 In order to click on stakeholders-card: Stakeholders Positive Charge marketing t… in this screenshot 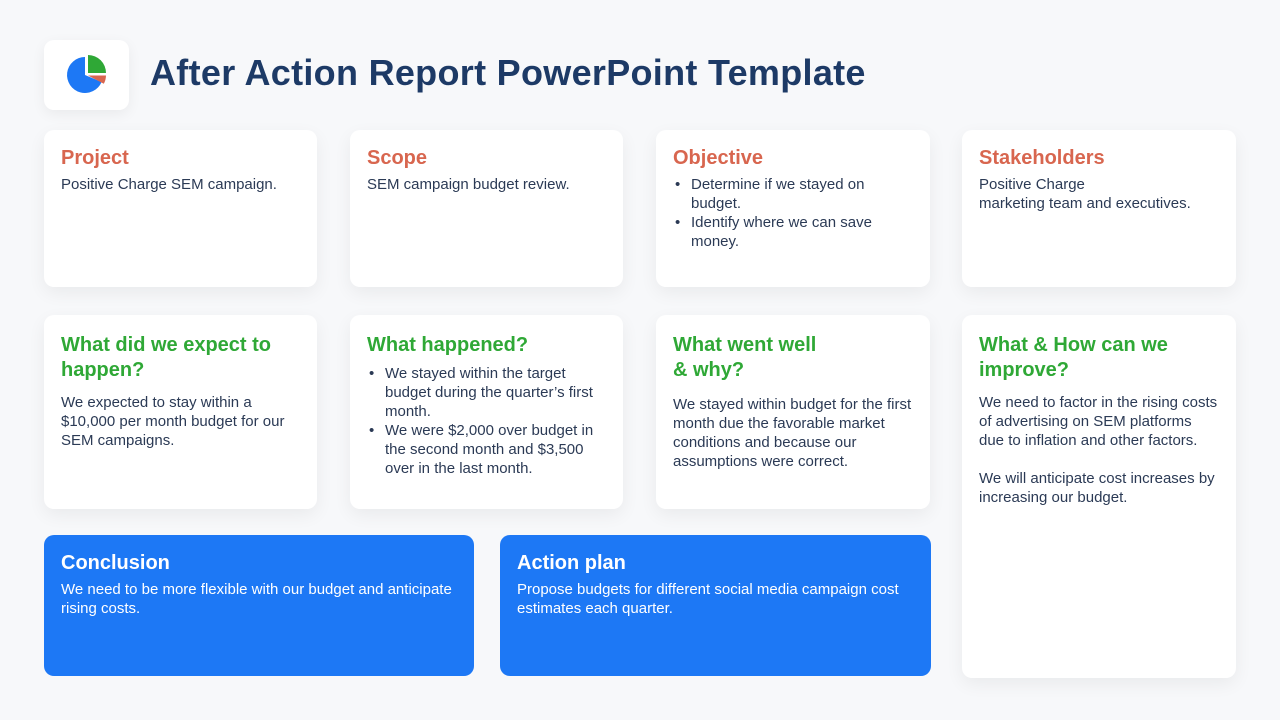, I will do `click(1099, 208)`.